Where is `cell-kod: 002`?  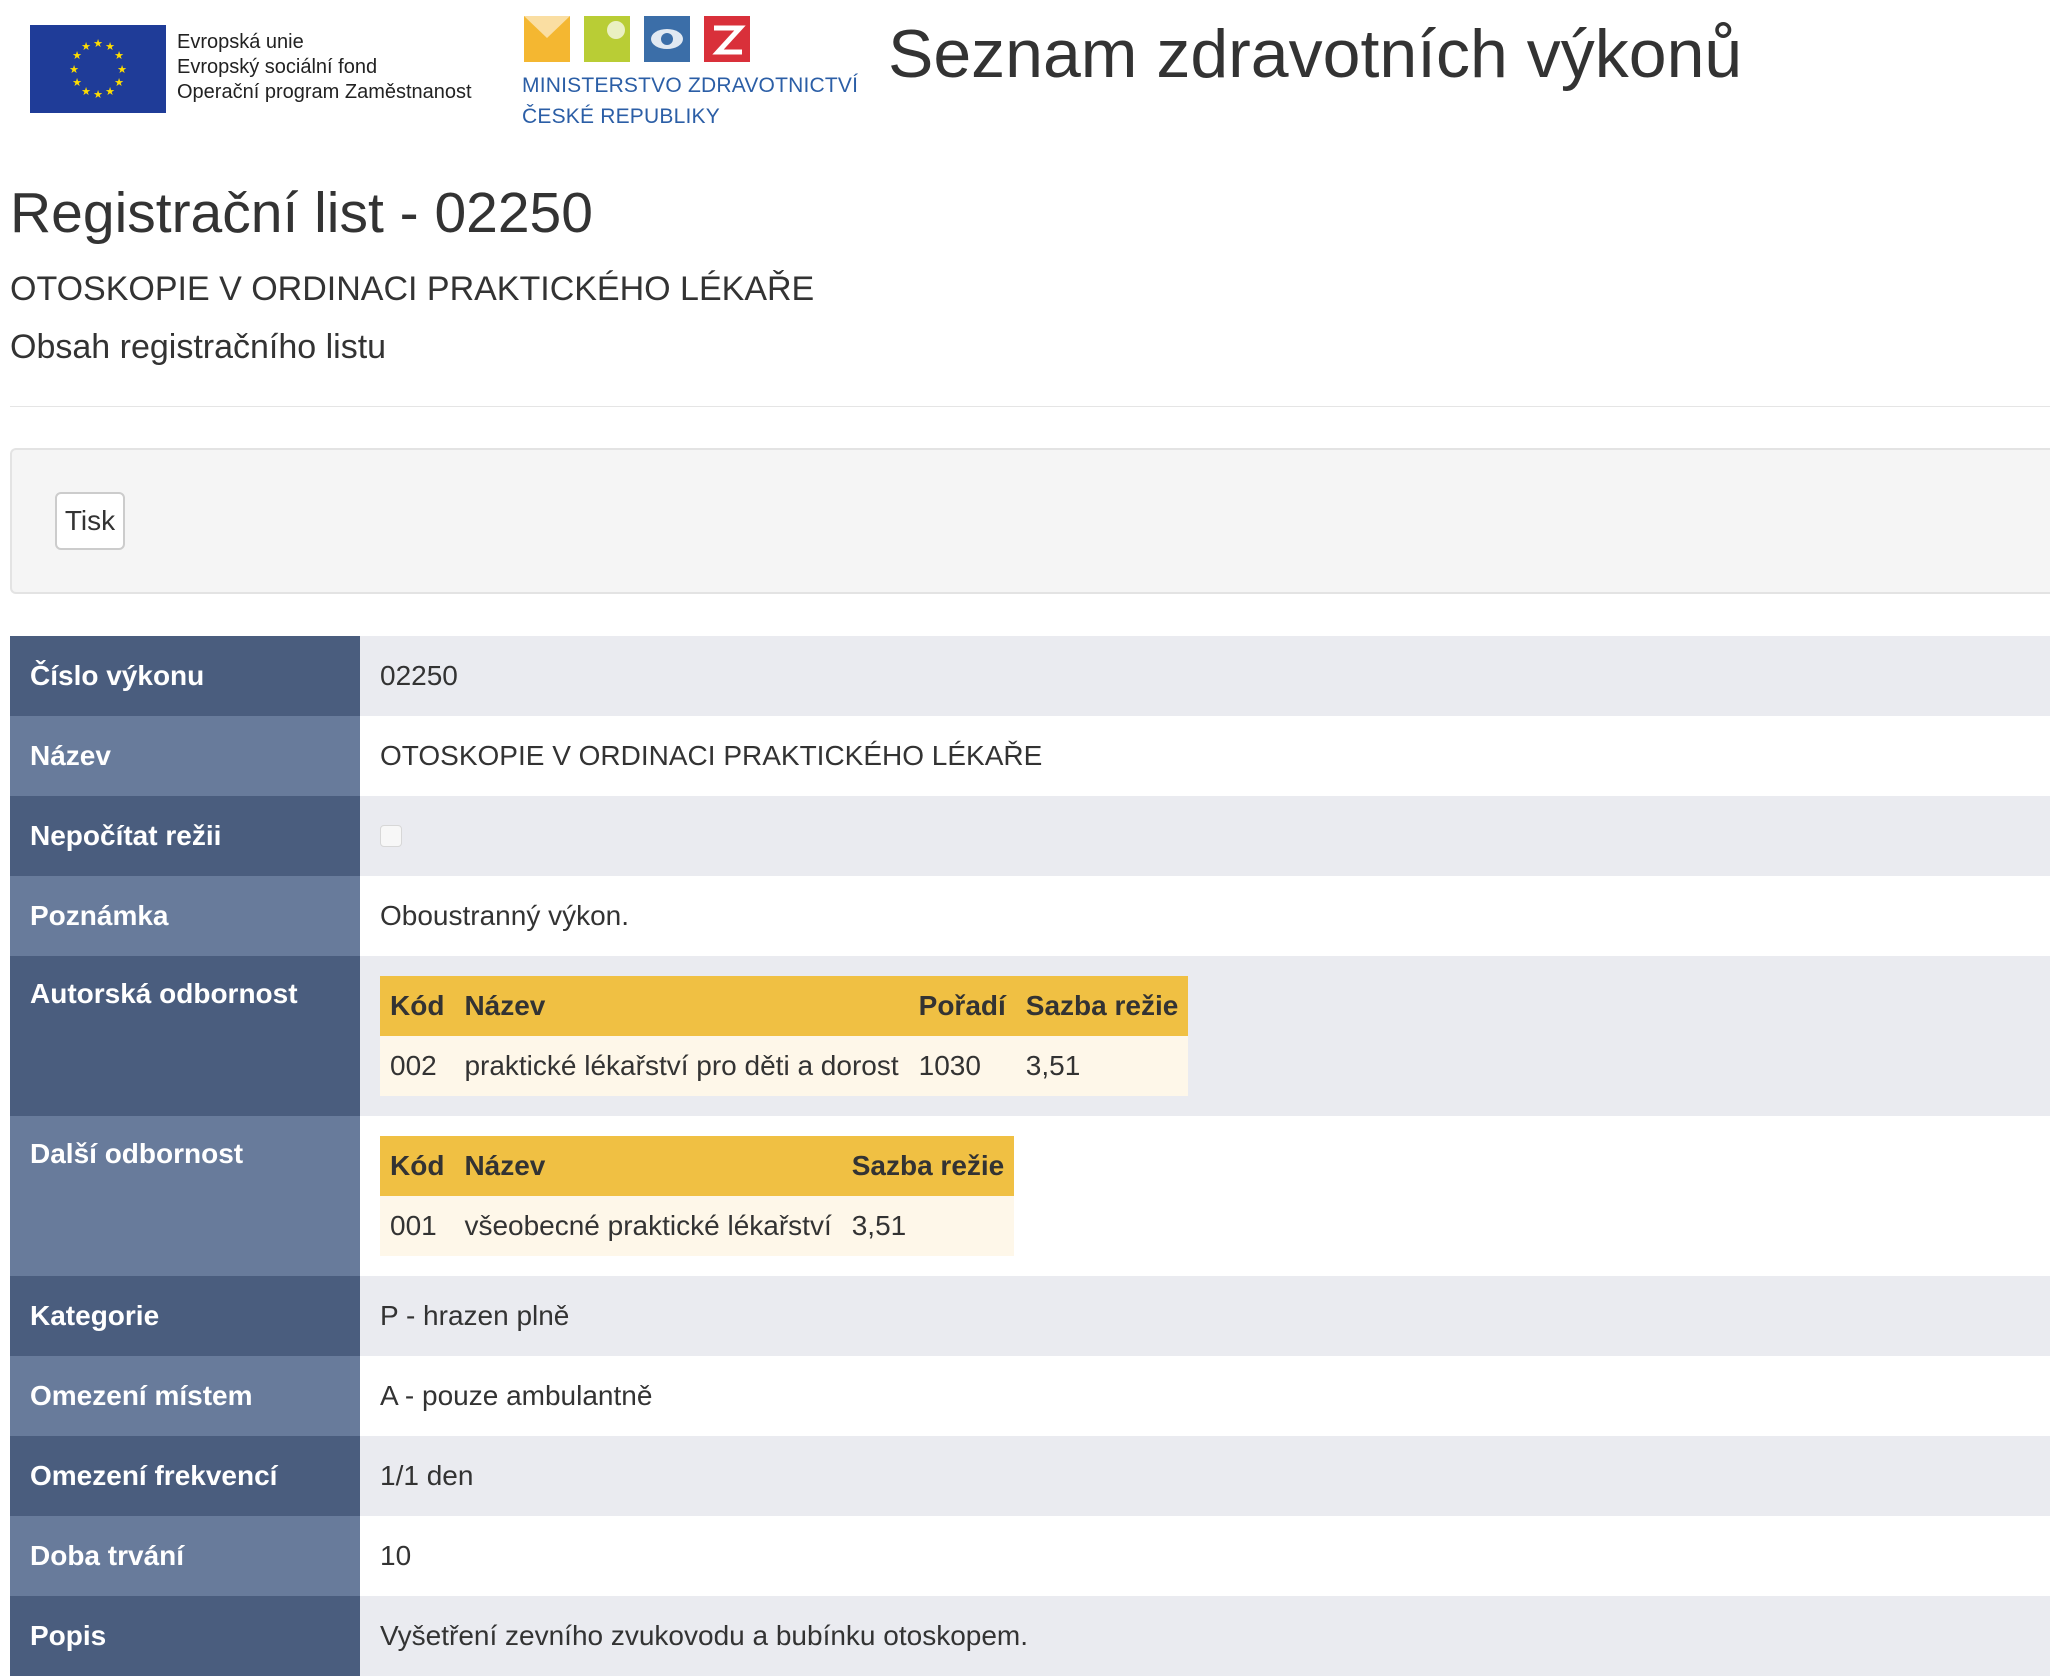
cell-kod: 002 is located at coordinates (417, 1066).